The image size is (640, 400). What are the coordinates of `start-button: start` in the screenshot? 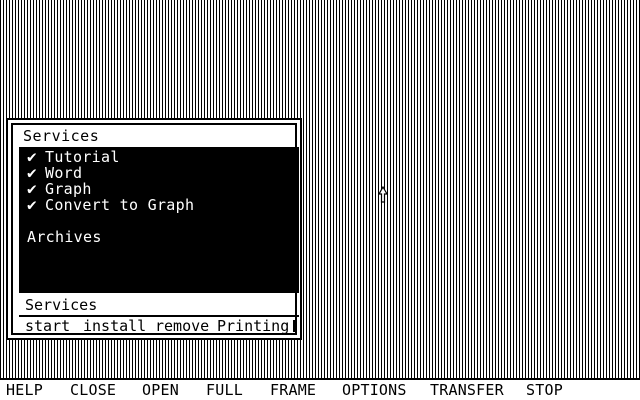 It's located at (47, 326).